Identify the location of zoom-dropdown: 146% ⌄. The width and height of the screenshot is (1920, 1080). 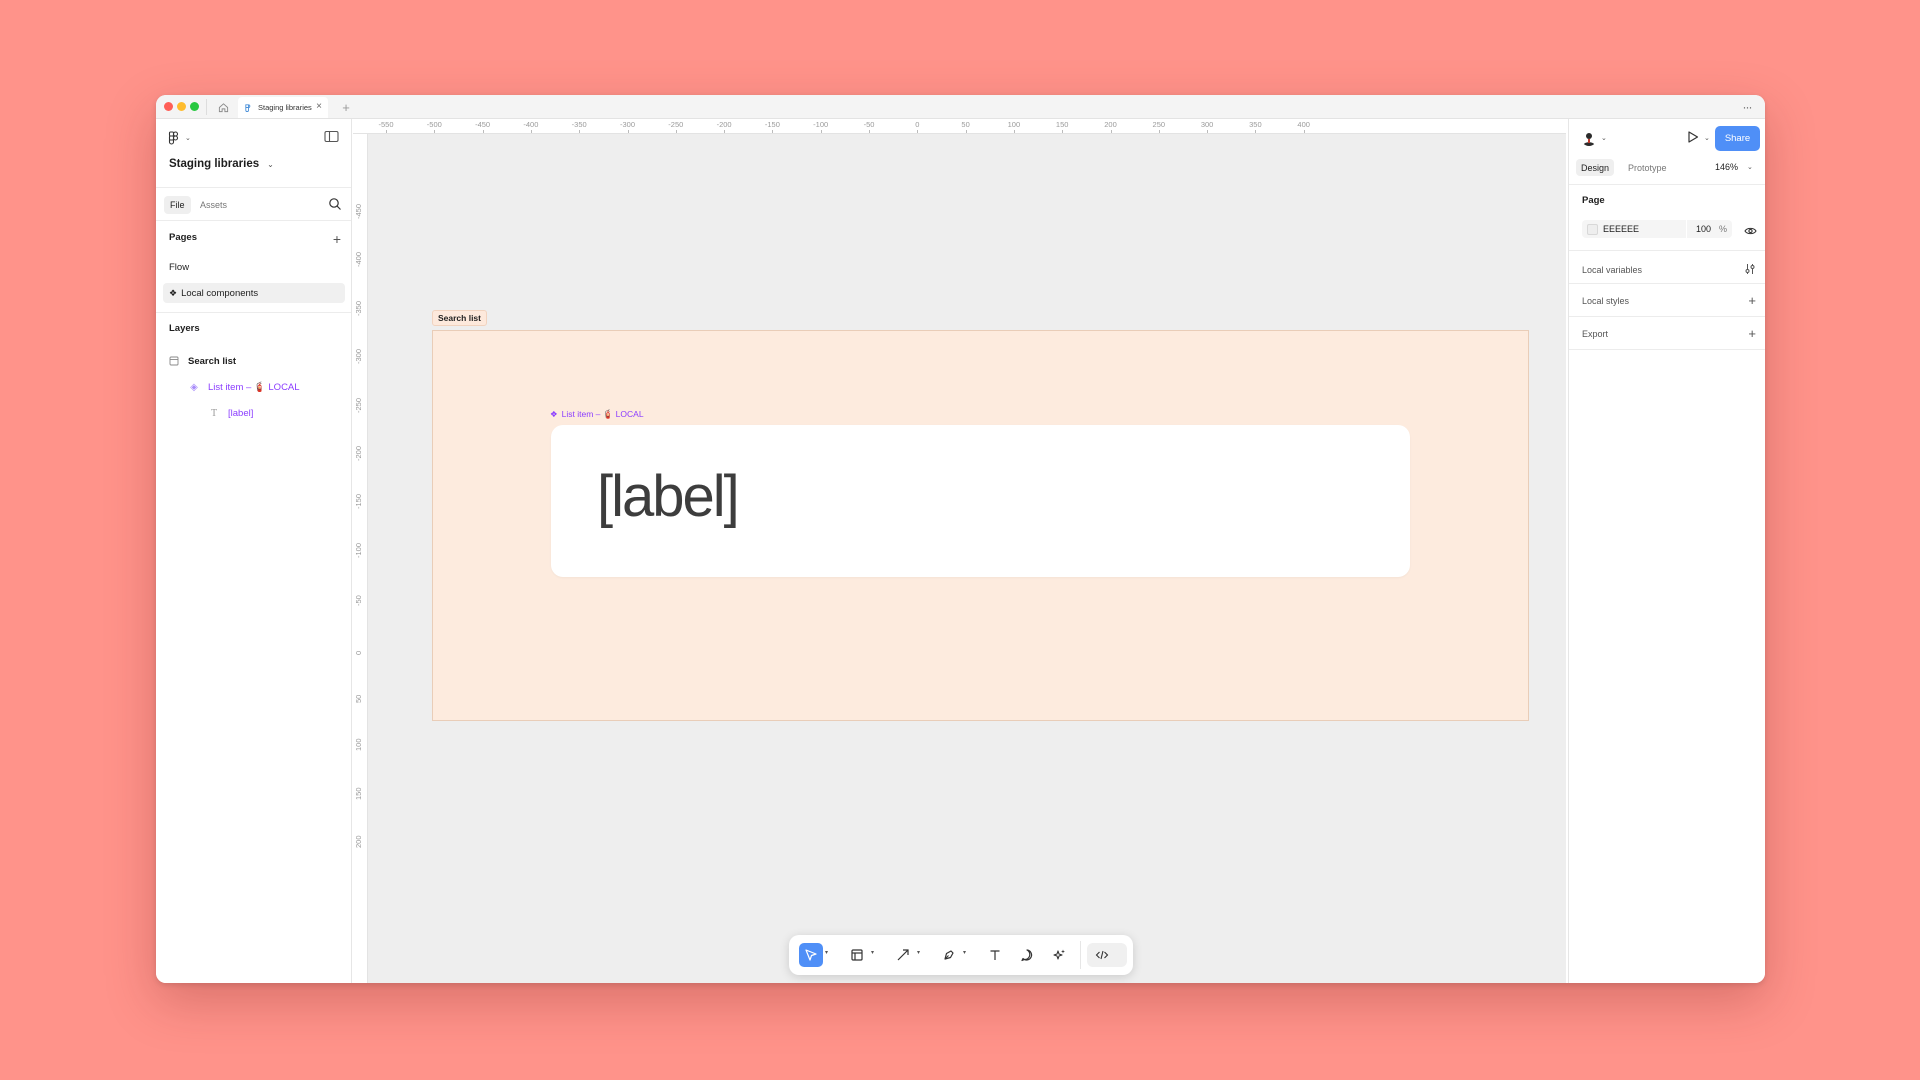
(1734, 167).